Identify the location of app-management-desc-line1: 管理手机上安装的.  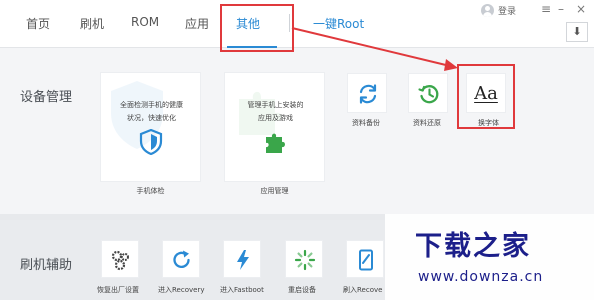
(275, 105).